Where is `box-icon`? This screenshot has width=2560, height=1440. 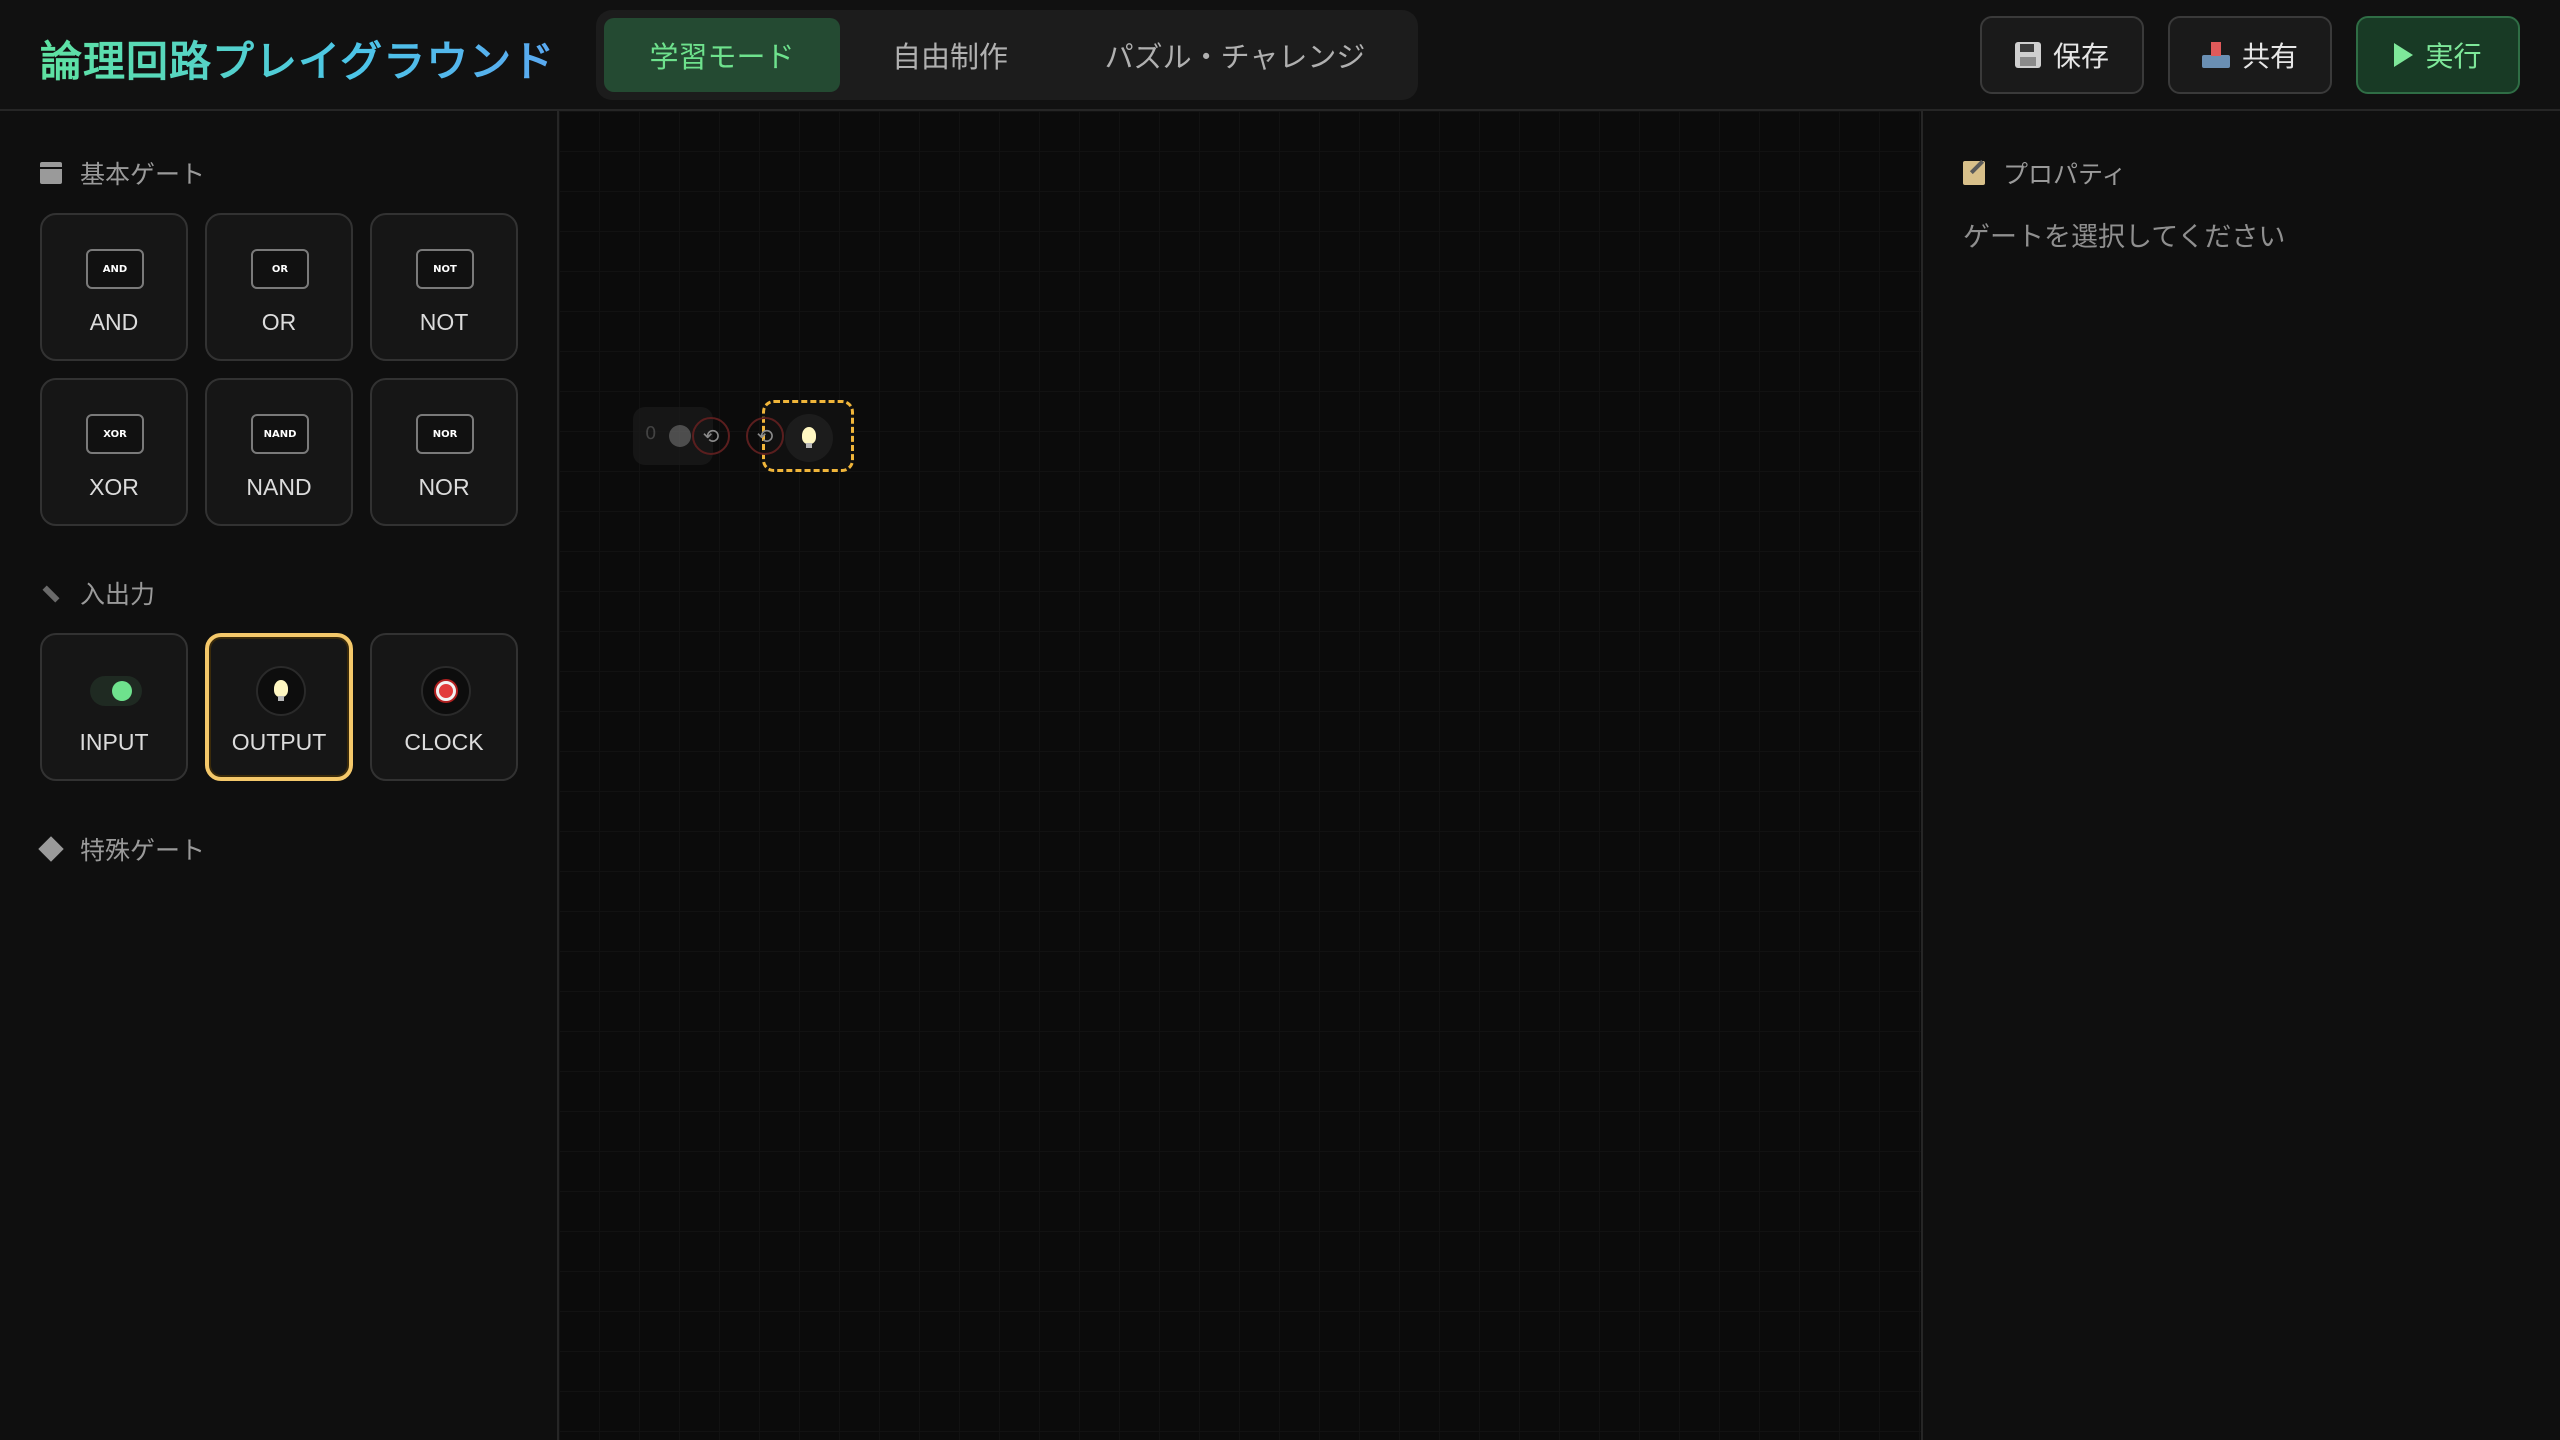 box-icon is located at coordinates (51, 173).